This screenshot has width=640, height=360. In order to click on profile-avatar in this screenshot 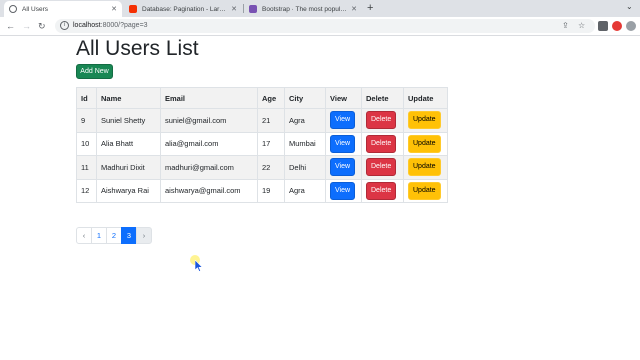, I will do `click(631, 26)`.